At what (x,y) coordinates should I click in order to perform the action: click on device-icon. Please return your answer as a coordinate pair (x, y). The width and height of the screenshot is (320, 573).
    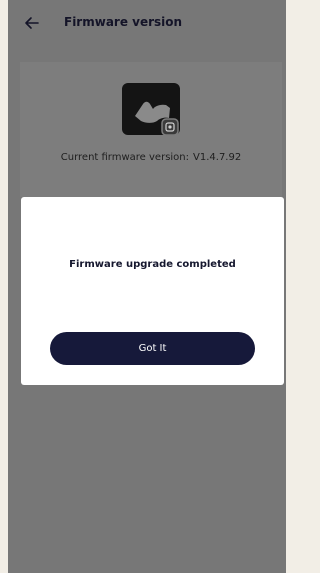
    Looking at the image, I should click on (152, 110).